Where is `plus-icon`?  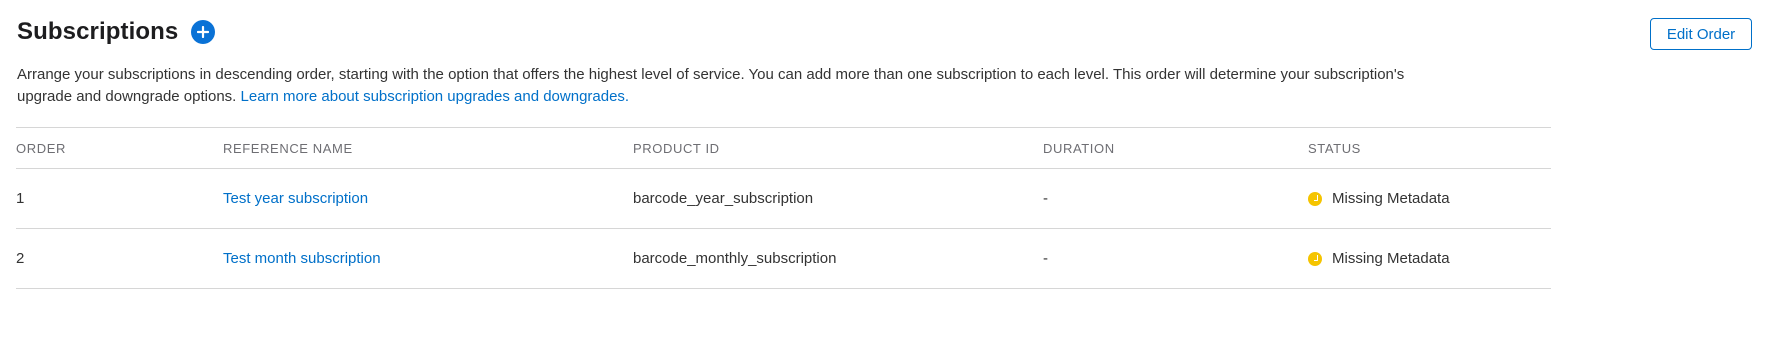
plus-icon is located at coordinates (203, 32).